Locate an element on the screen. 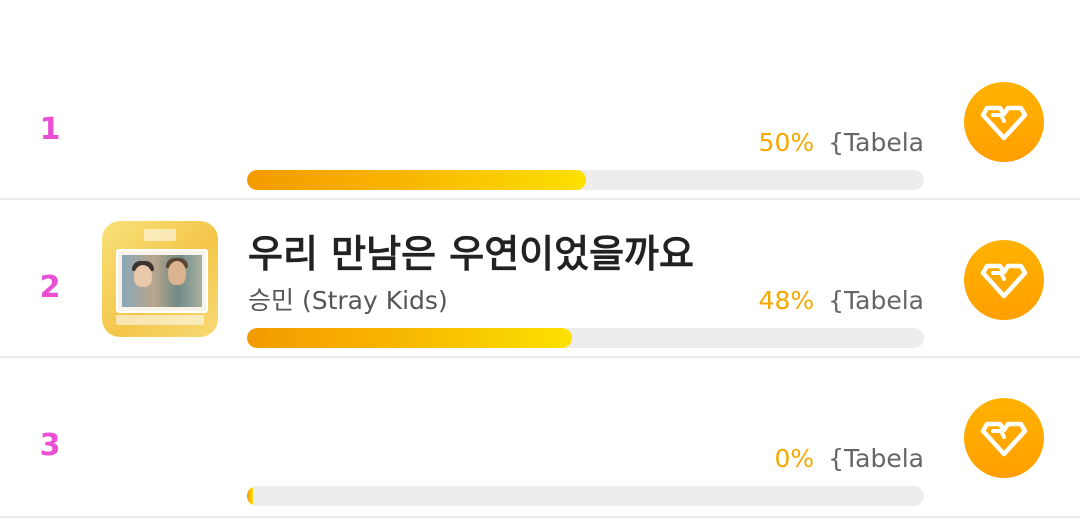 This screenshot has height=519, width=1080. song-title: 우리 만남은 우연이었을까요 is located at coordinates (471, 254).